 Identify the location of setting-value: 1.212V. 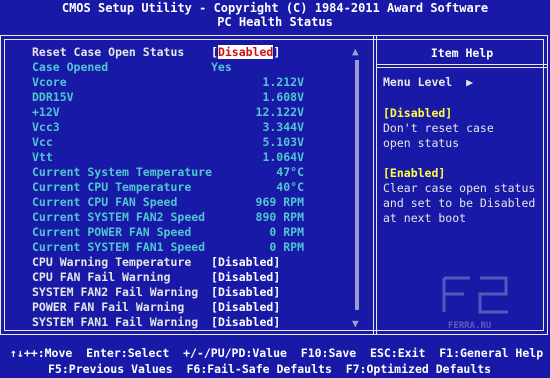
(283, 82).